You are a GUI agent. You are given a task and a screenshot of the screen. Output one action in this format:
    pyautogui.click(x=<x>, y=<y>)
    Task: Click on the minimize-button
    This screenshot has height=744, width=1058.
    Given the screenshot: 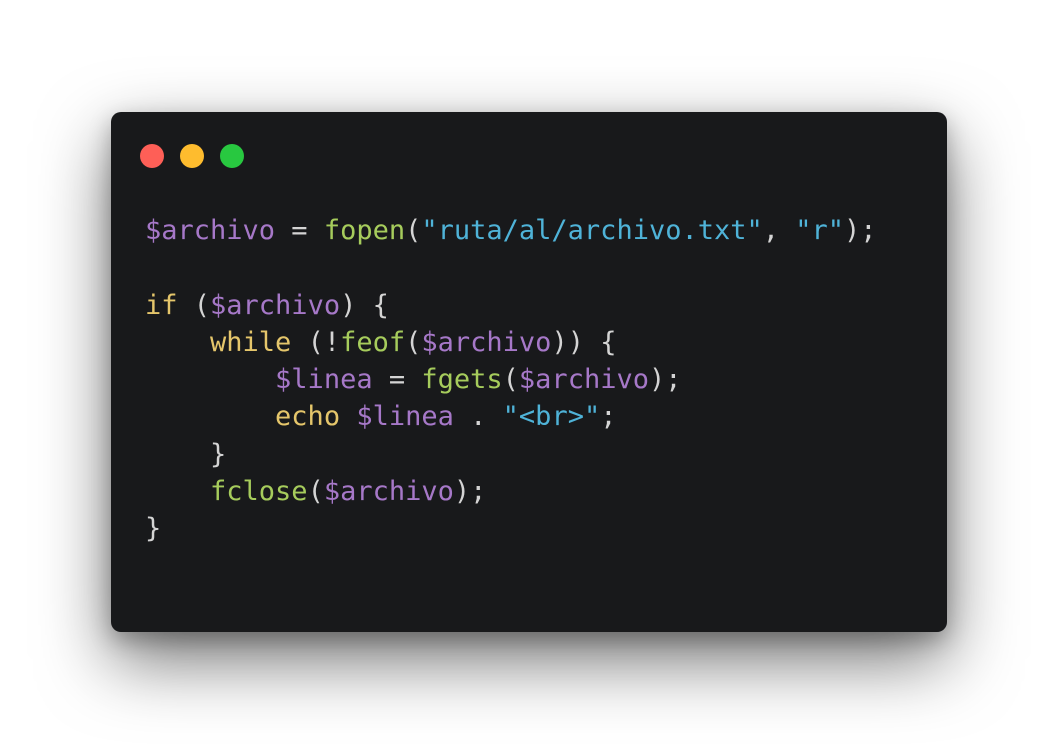 What is the action you would take?
    pyautogui.click(x=192, y=156)
    